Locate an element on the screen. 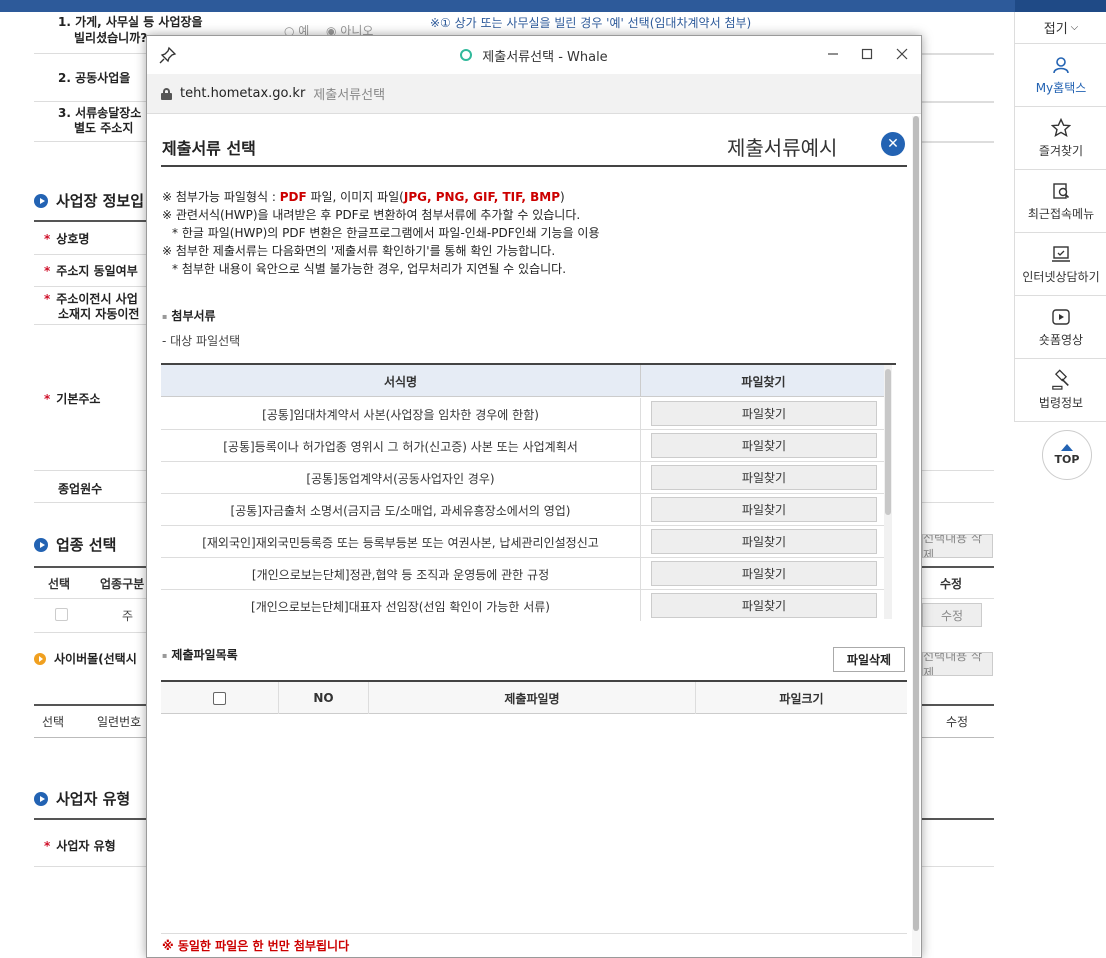 The width and height of the screenshot is (1106, 958). pin-icon is located at coordinates (168, 55).